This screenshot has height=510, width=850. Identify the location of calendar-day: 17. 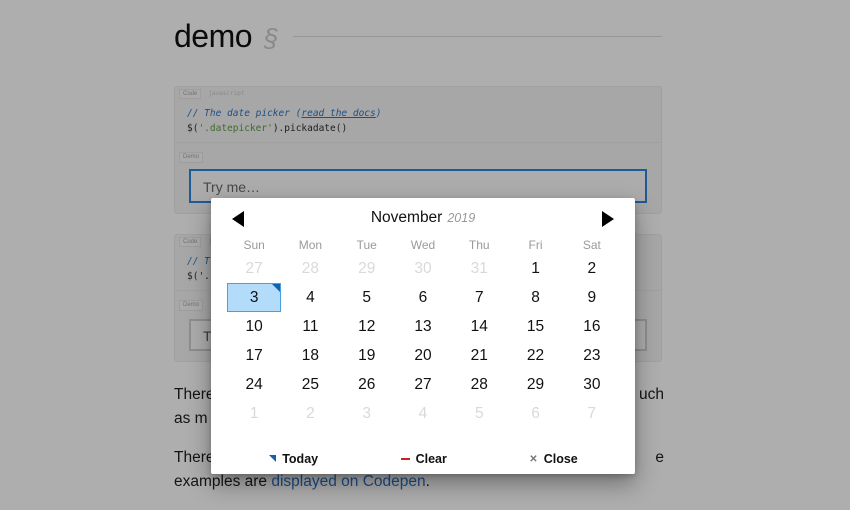
(254, 355).